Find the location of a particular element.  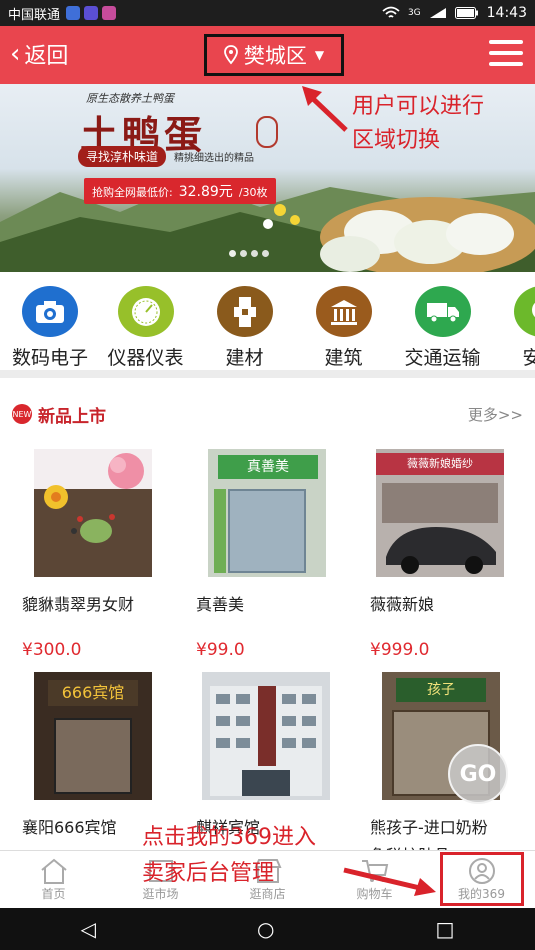

price-value: 32.89元 is located at coordinates (205, 192).